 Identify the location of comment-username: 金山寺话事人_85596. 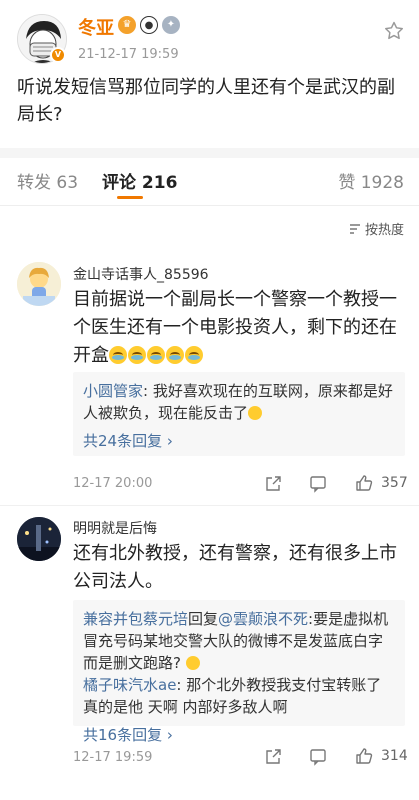
(141, 274).